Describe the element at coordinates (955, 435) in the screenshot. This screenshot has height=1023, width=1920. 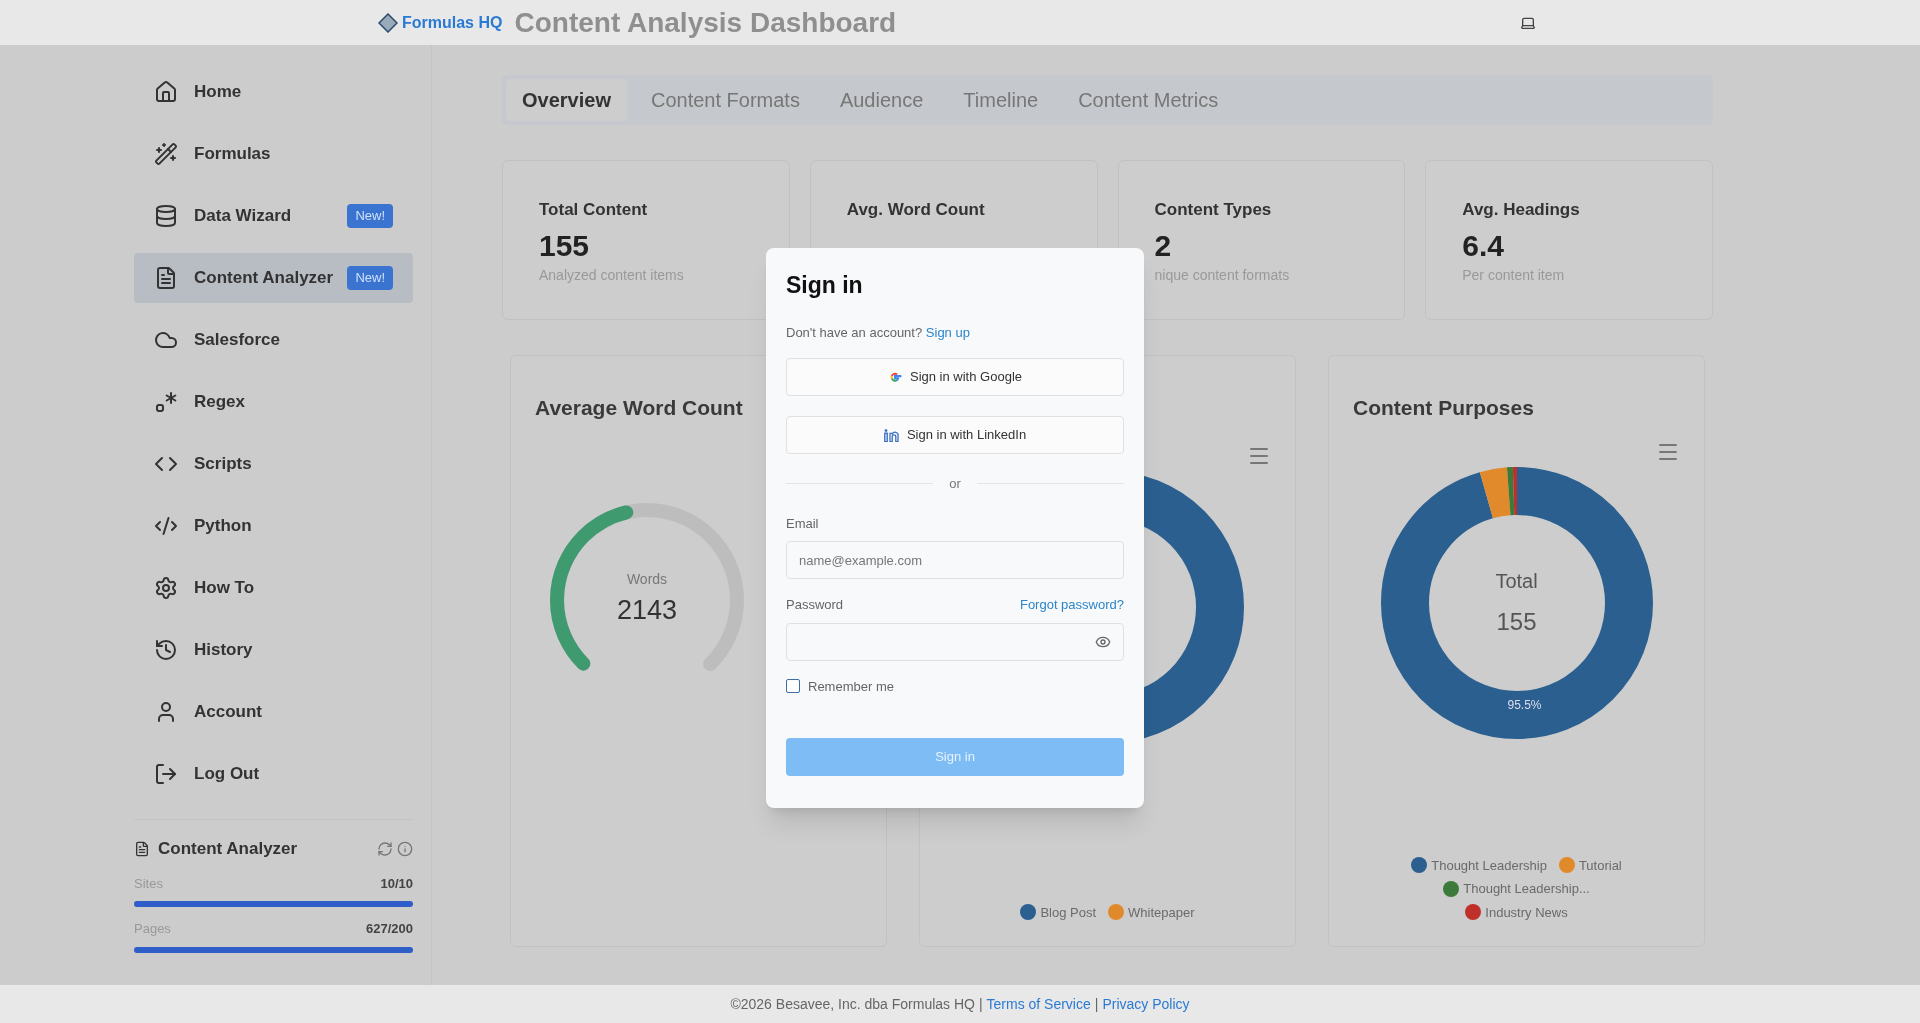
I see `linkedin-sign-in-button: Sign in with LinkedIn` at that location.